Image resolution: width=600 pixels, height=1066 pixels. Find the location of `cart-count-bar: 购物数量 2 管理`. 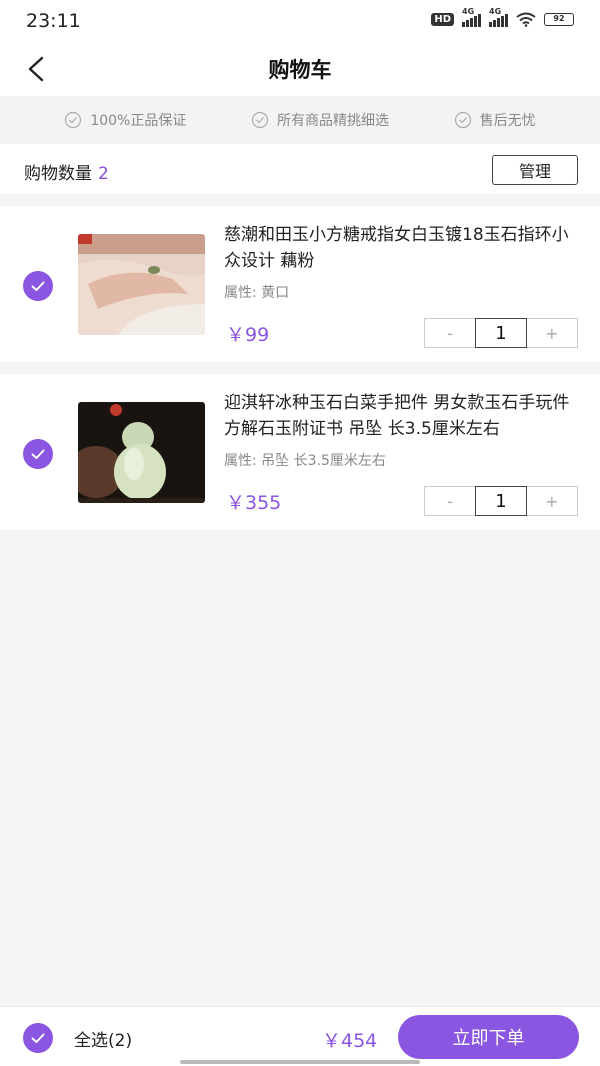

cart-count-bar: 购物数量 2 管理 is located at coordinates (300, 169).